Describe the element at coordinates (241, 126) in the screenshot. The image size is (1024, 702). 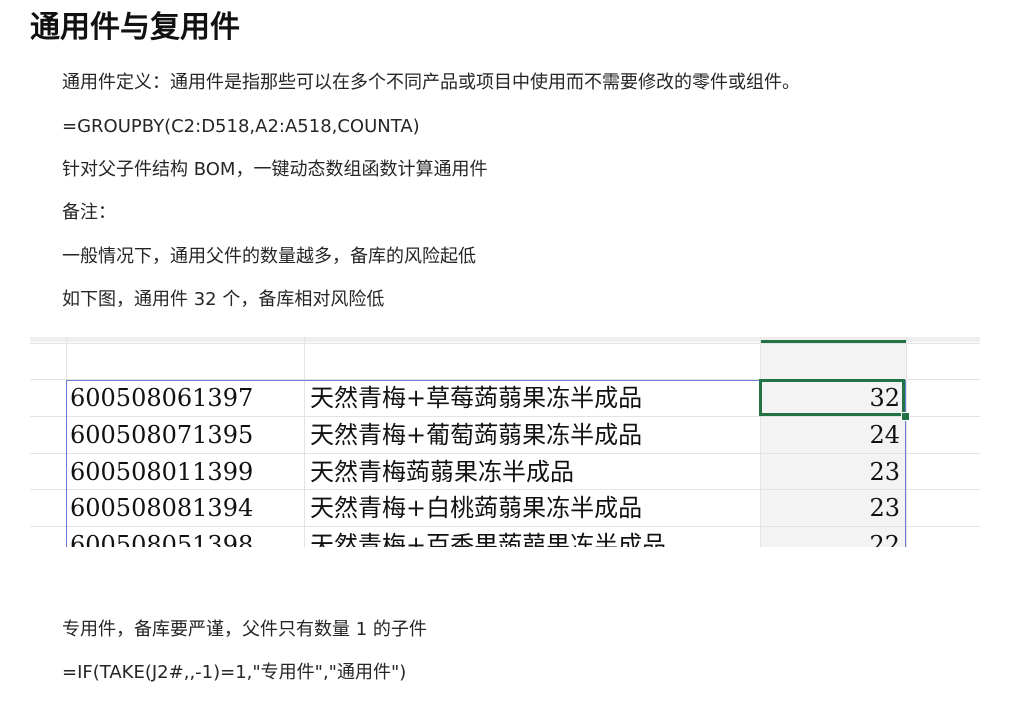
I see `groupby-formula: =GROUPBY(C2:D518,A2:A518,COUNTA)` at that location.